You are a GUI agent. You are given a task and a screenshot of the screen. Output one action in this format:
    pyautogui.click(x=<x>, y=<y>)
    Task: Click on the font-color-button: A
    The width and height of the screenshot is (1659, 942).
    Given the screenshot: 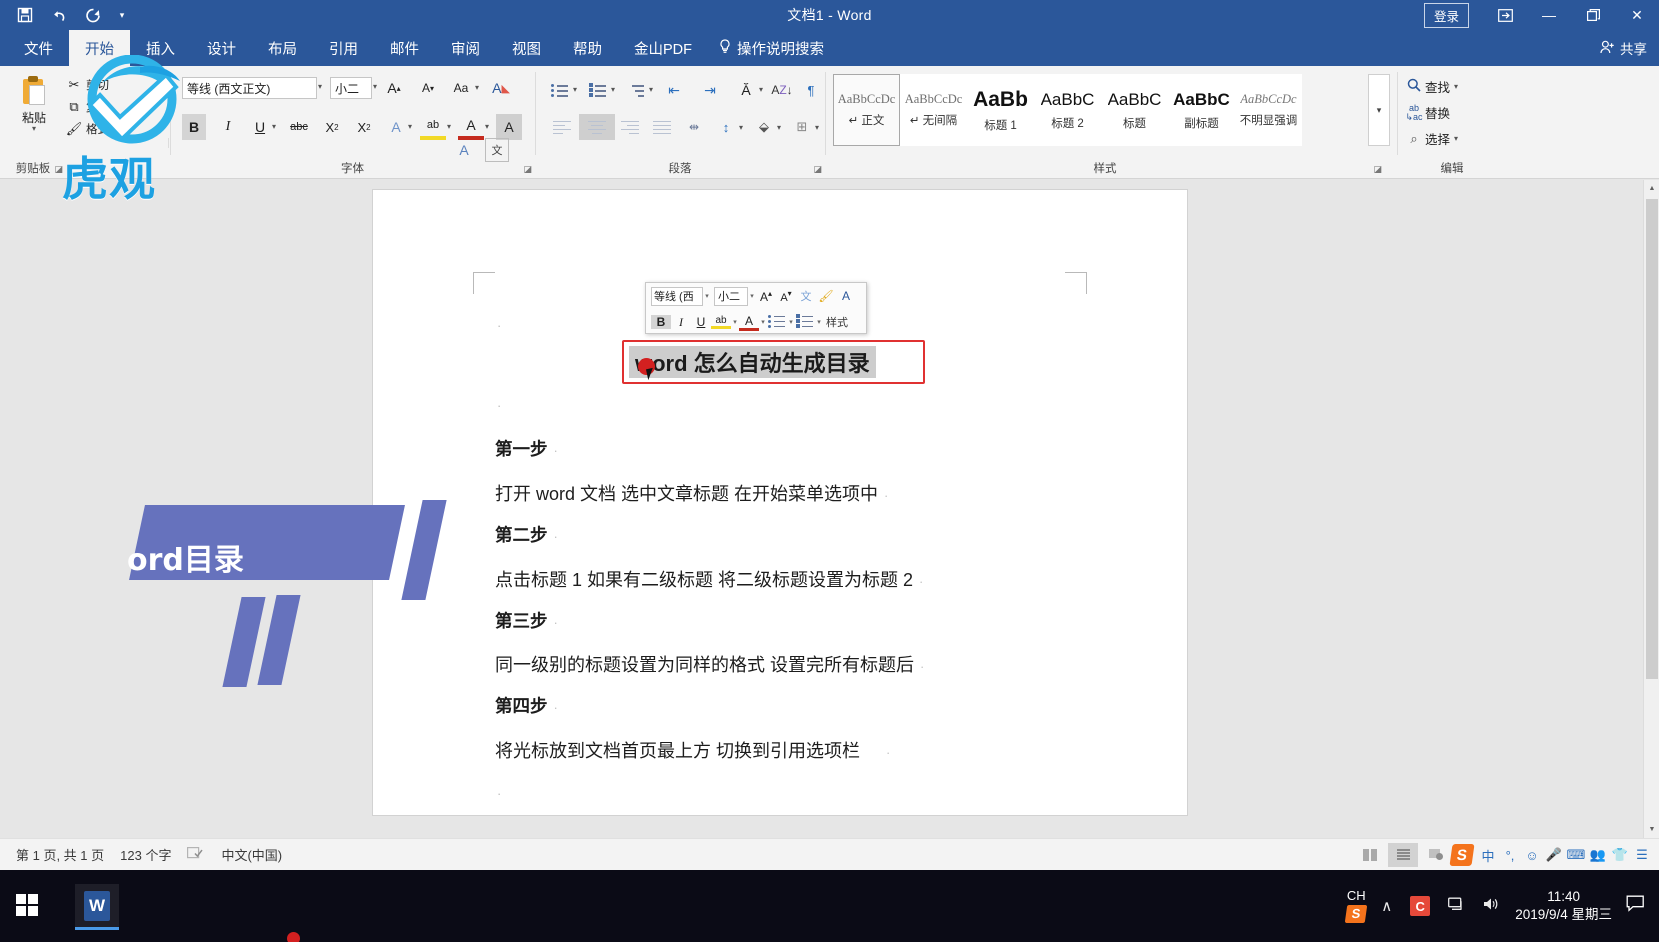 What is the action you would take?
    pyautogui.click(x=471, y=127)
    